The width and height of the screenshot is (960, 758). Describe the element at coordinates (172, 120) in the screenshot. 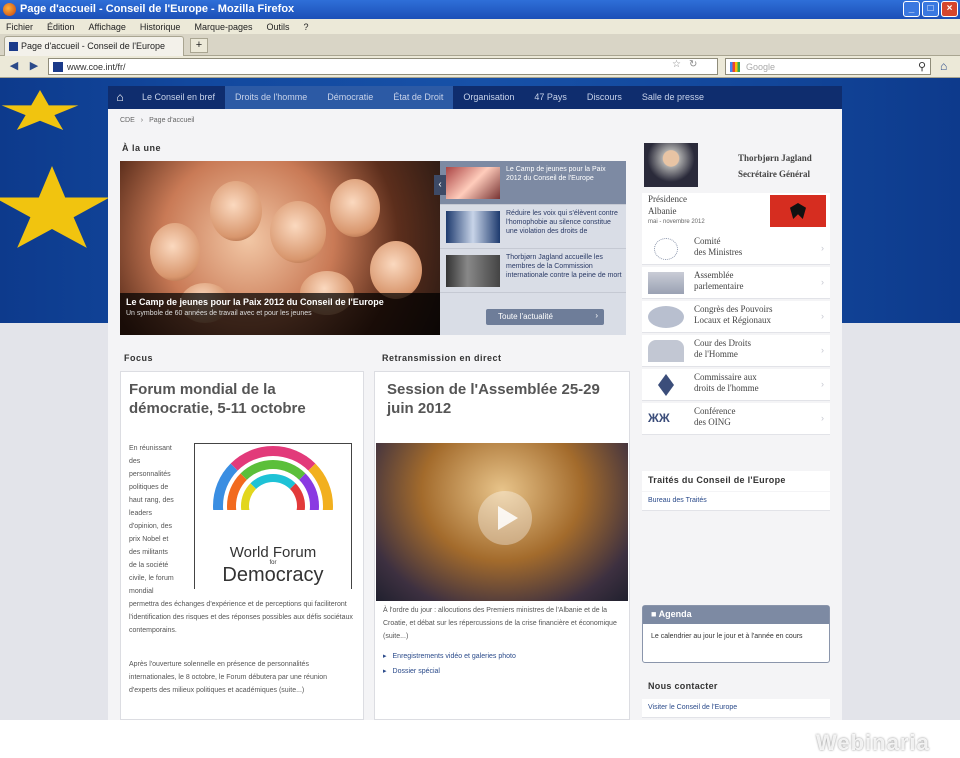

I see `breadcrumb-item: Page d'accueil` at that location.